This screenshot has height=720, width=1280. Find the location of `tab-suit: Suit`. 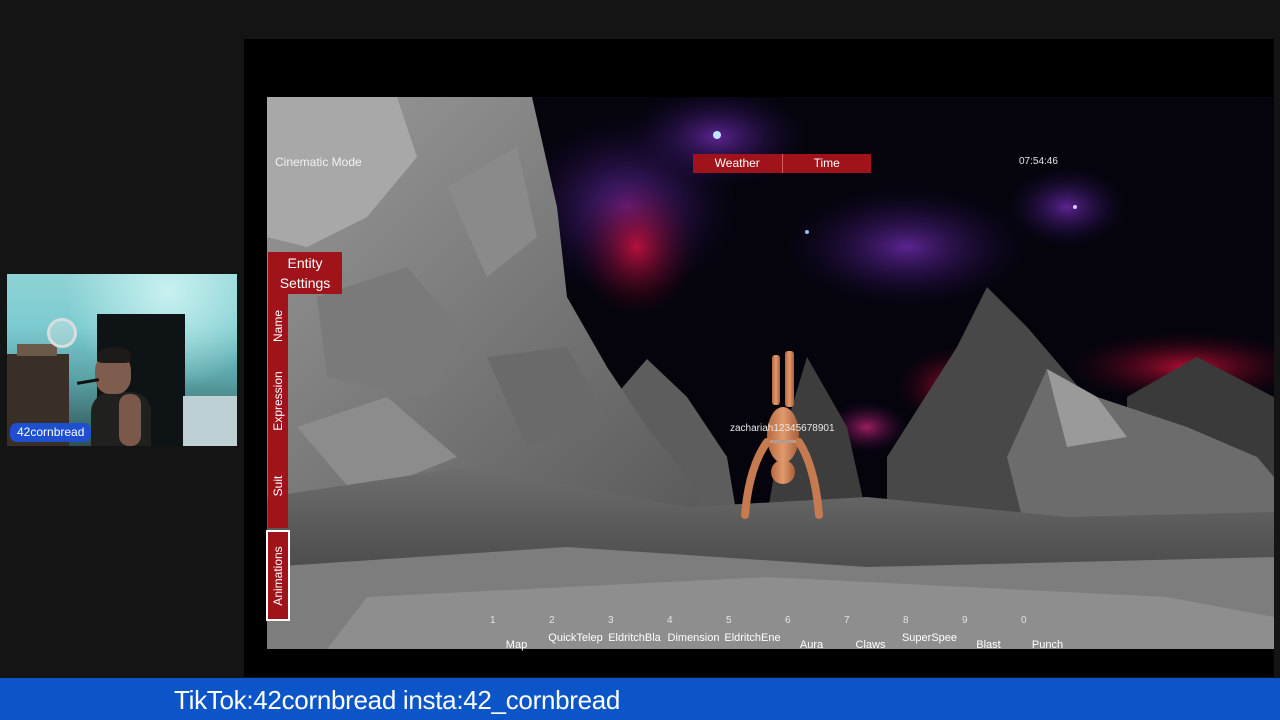

tab-suit: Suit is located at coordinates (278, 486).